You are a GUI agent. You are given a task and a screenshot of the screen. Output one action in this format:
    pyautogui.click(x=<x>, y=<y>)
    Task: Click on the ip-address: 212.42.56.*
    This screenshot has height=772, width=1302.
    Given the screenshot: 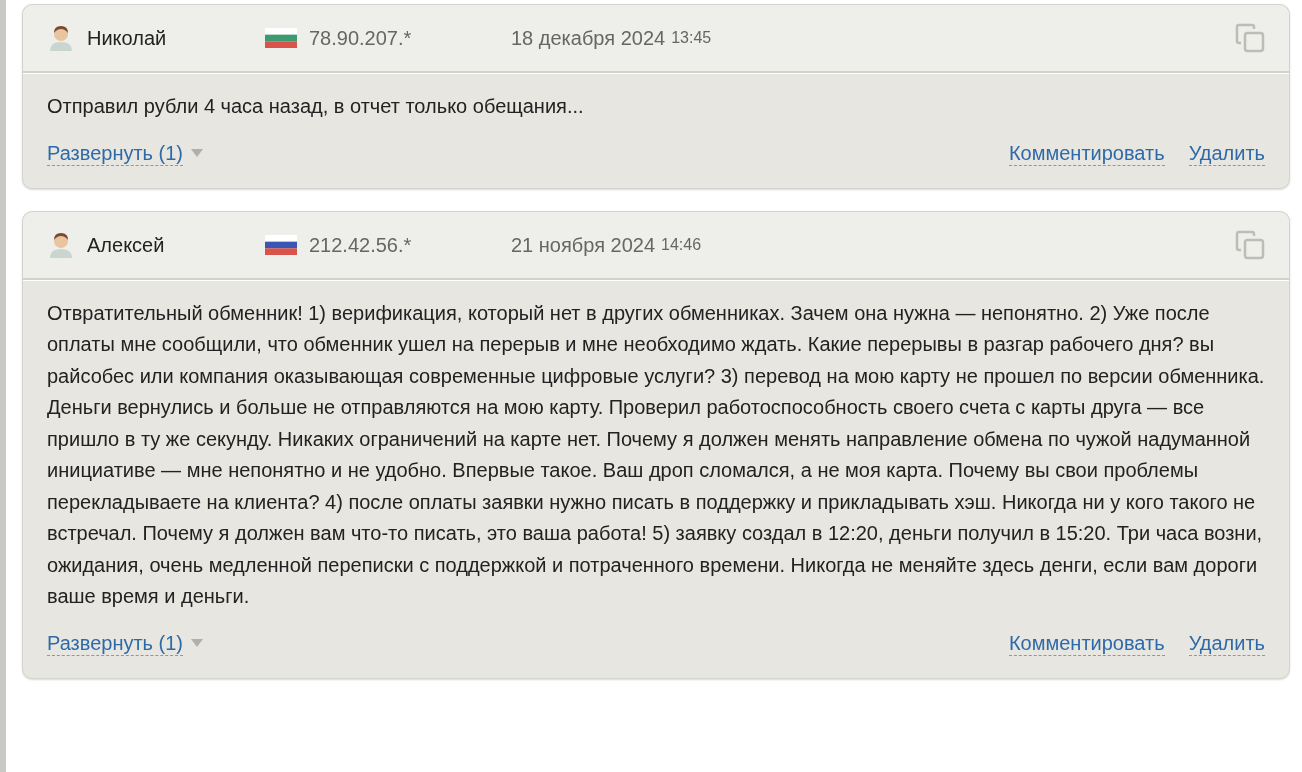 What is the action you would take?
    pyautogui.click(x=361, y=245)
    